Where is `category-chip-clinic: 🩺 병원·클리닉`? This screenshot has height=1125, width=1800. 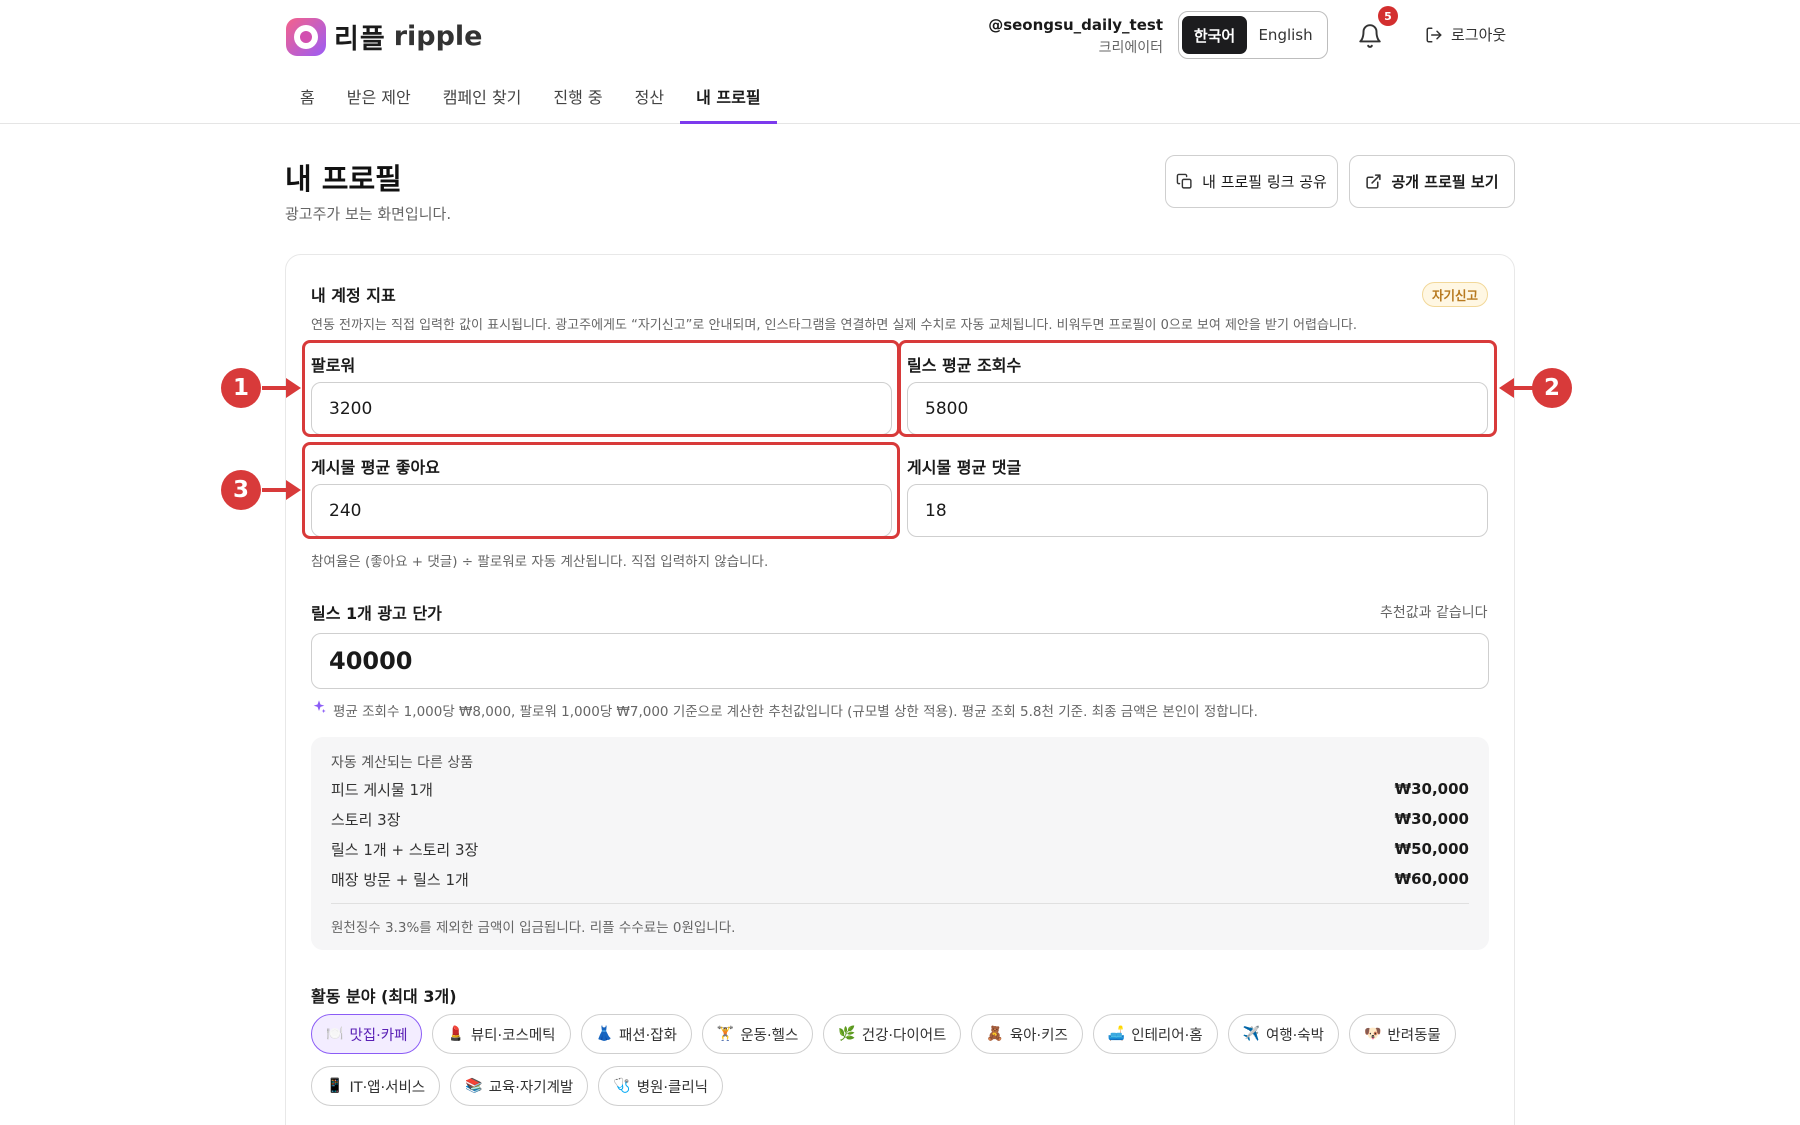
category-chip-clinic: 🩺 병원·클리닉 is located at coordinates (660, 1086).